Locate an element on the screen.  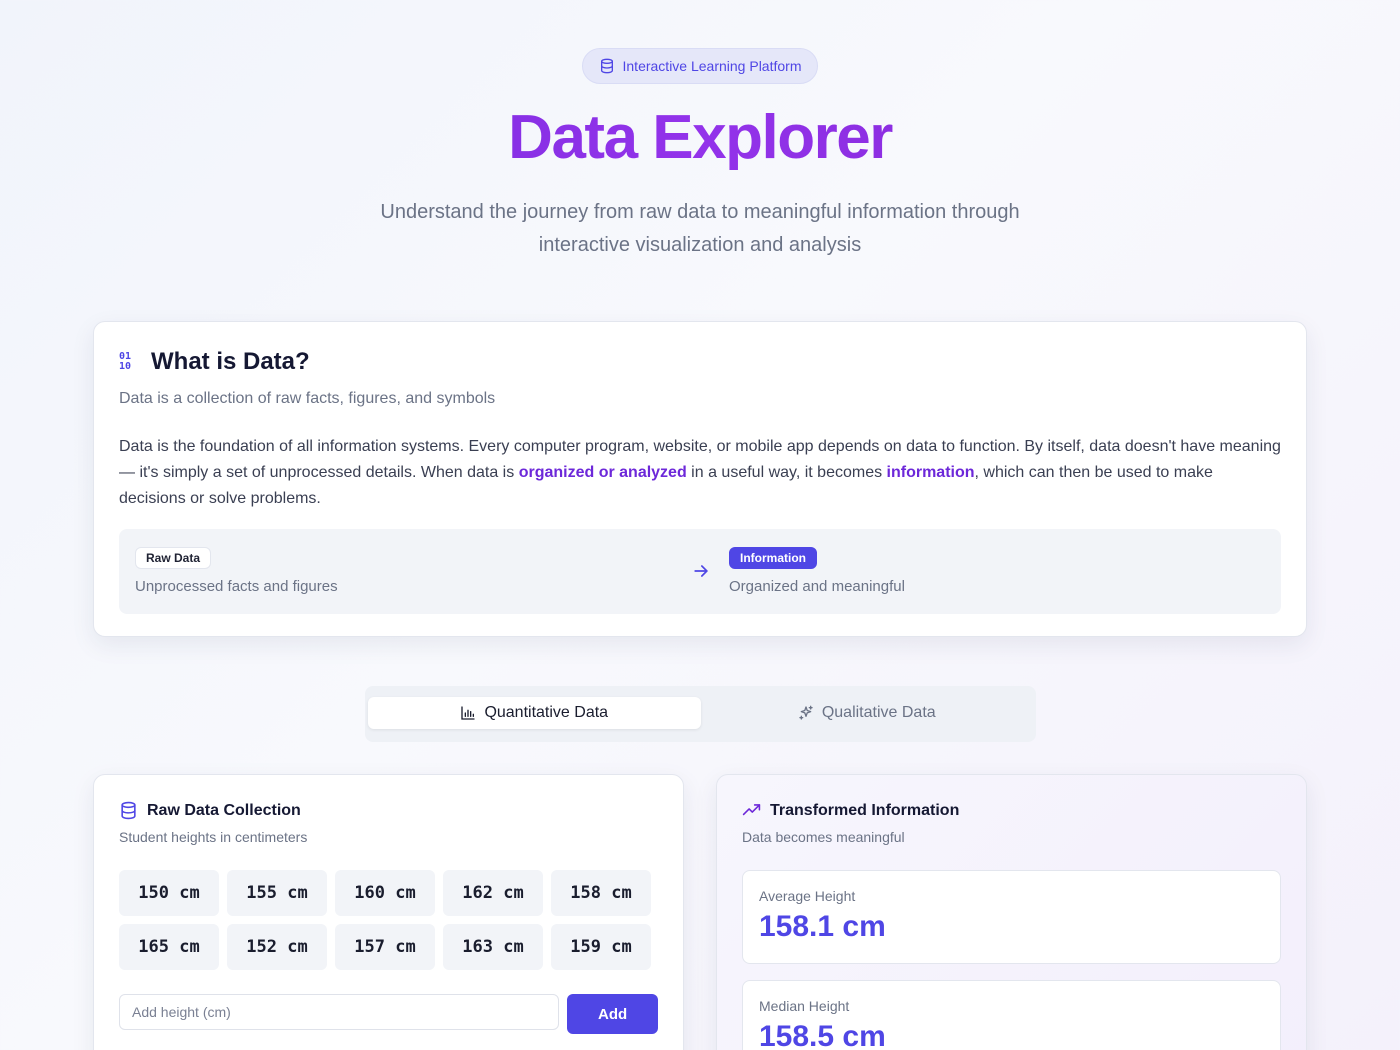
stat-label: Median Height is located at coordinates (804, 1006).